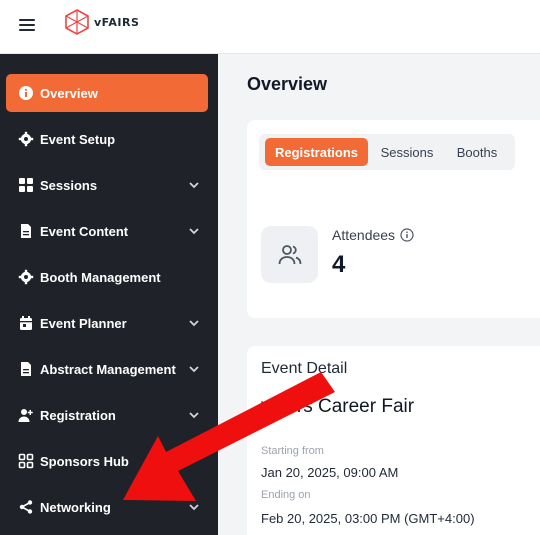 The image size is (540, 535). I want to click on tab-bar: Registrations Sessions Booths, so click(387, 152).